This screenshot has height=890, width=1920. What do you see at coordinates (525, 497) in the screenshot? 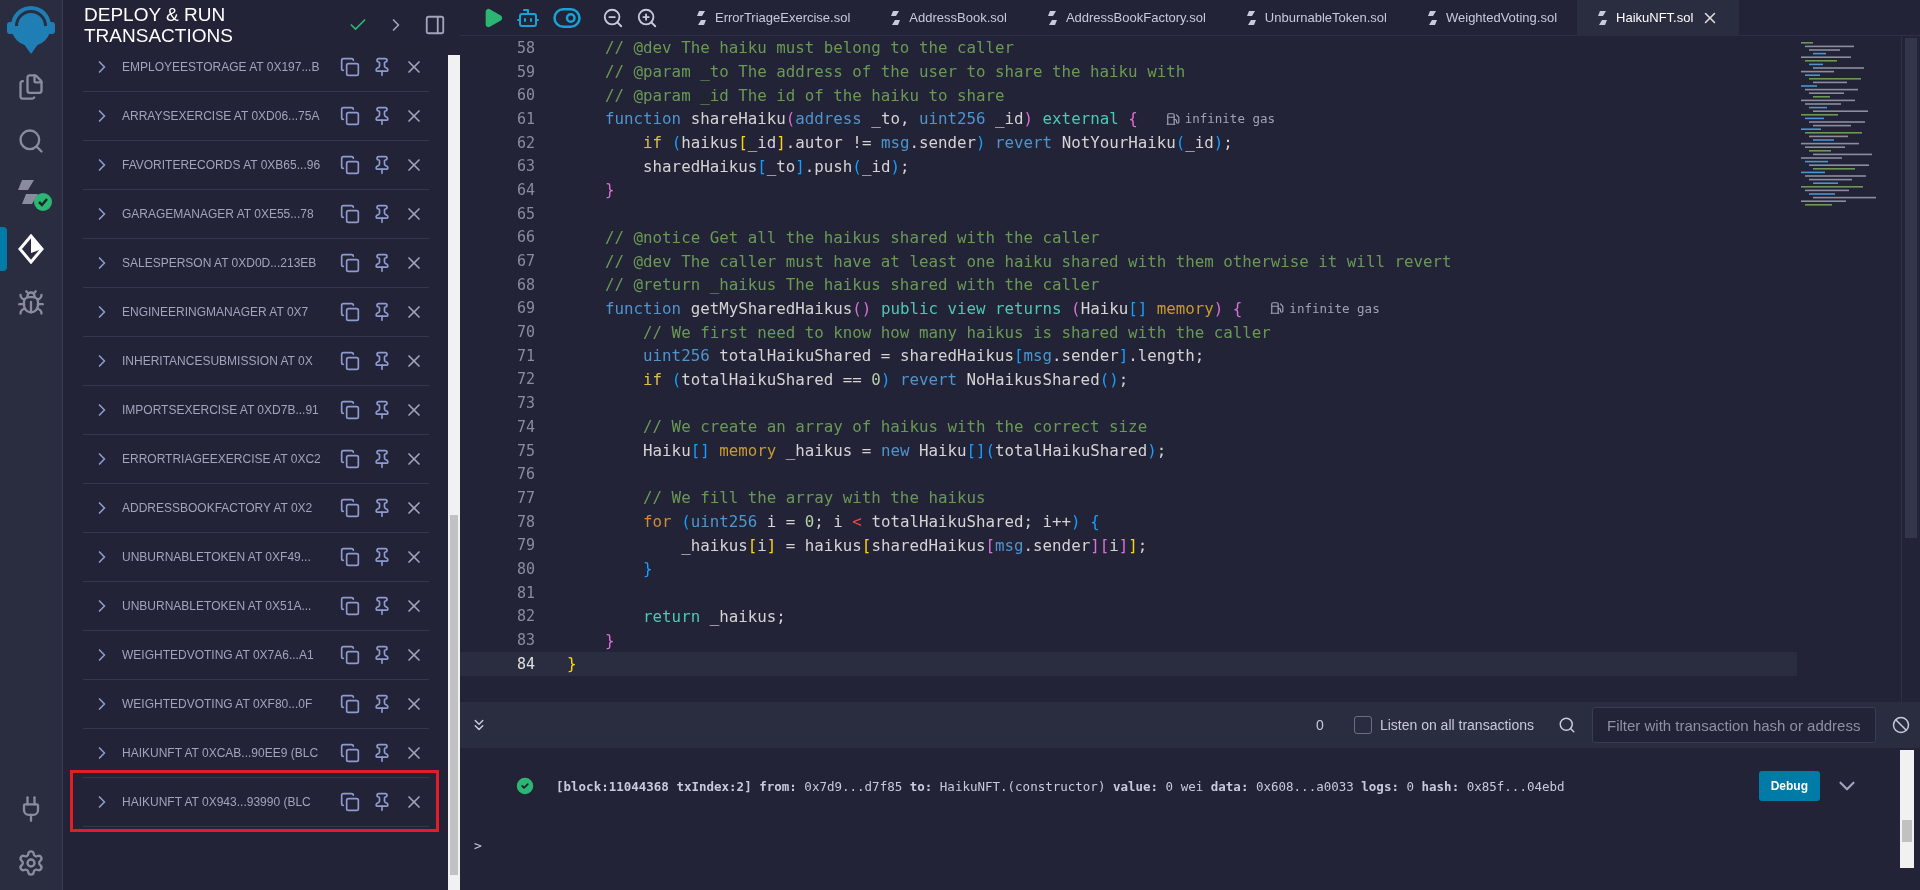
I see `line-number: 77` at bounding box center [525, 497].